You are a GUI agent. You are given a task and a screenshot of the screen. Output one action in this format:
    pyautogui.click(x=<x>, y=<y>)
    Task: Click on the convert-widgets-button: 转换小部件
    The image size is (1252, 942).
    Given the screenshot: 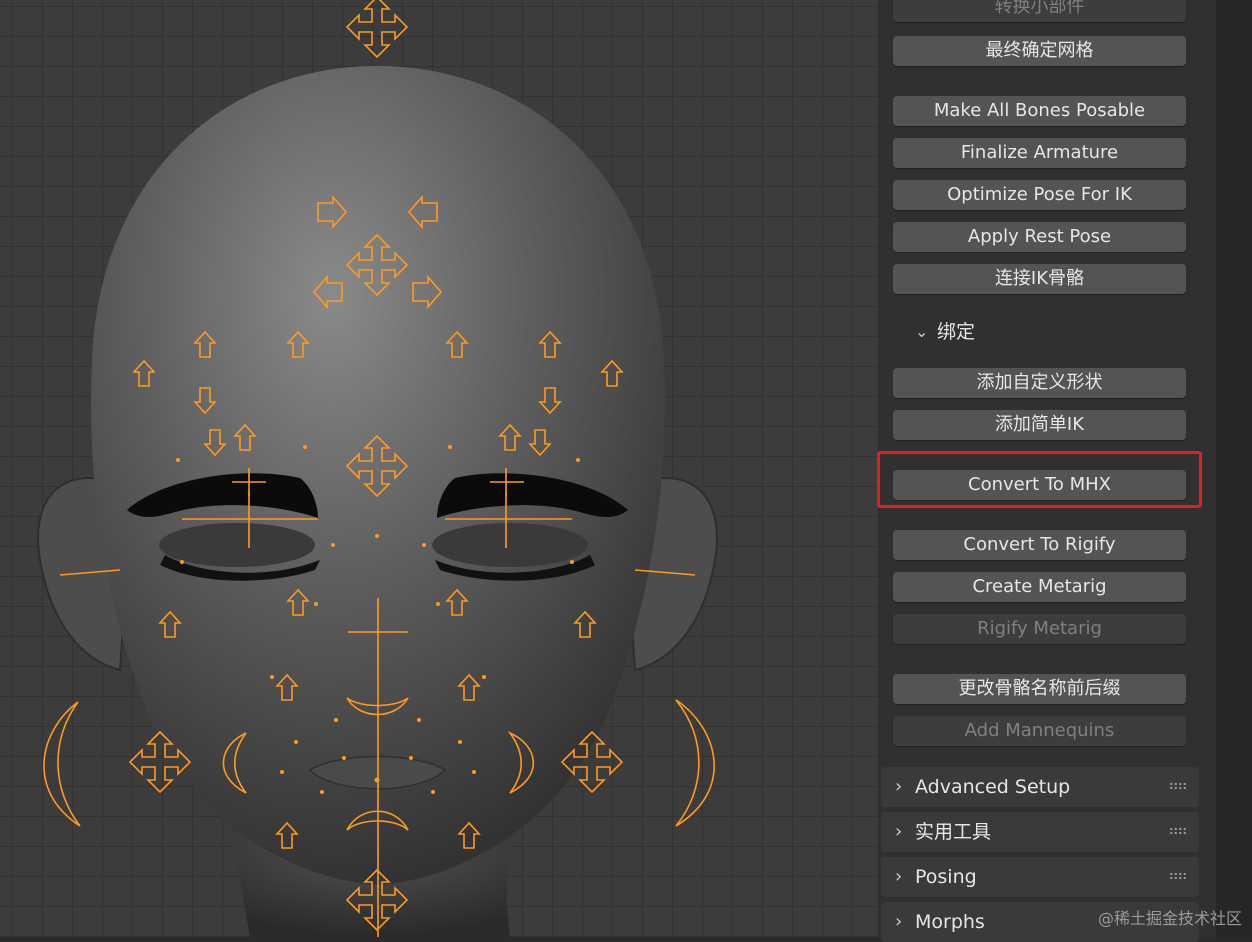 What is the action you would take?
    pyautogui.click(x=1039, y=11)
    